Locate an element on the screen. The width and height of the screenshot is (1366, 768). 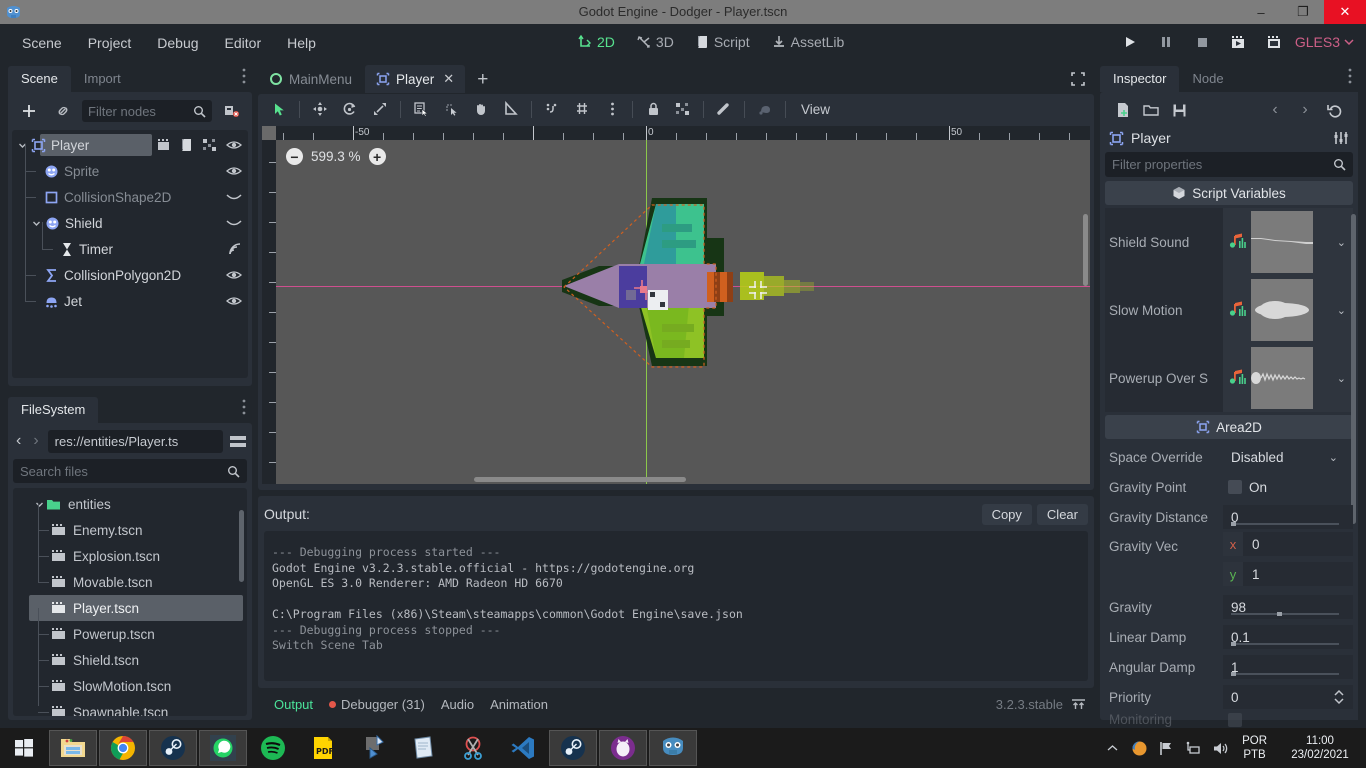
gravity-vec-x-input: x 0 is located at coordinates (1288, 544).